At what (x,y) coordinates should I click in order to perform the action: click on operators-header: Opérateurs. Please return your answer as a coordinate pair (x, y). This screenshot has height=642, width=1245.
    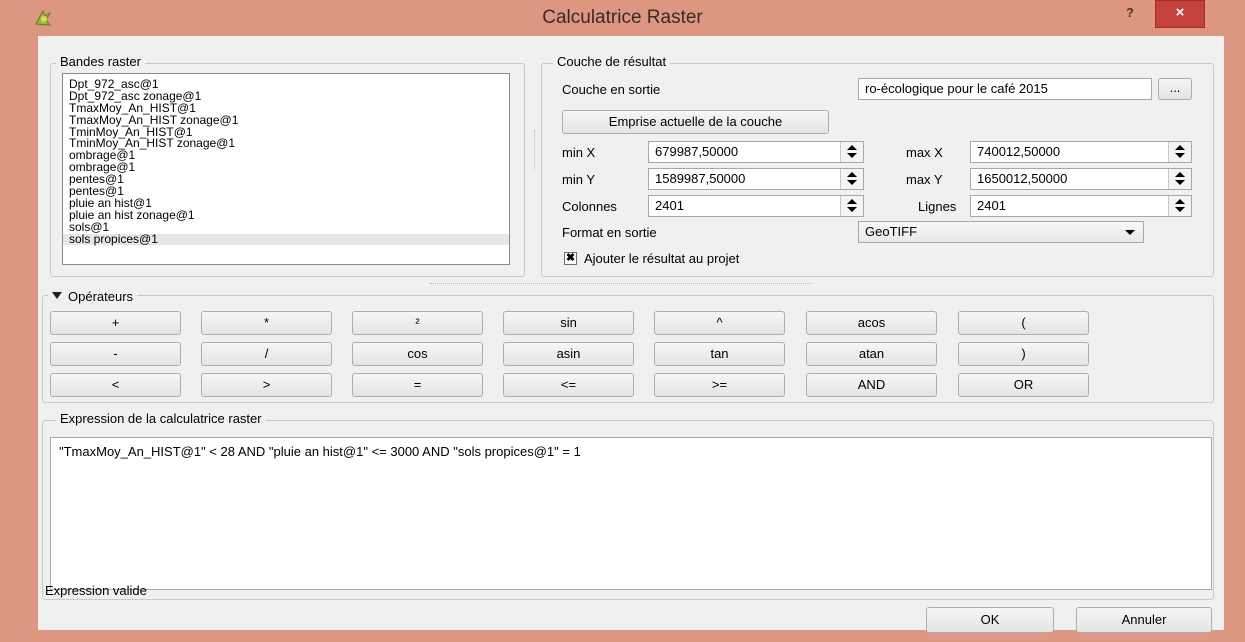
    Looking at the image, I should click on (93, 296).